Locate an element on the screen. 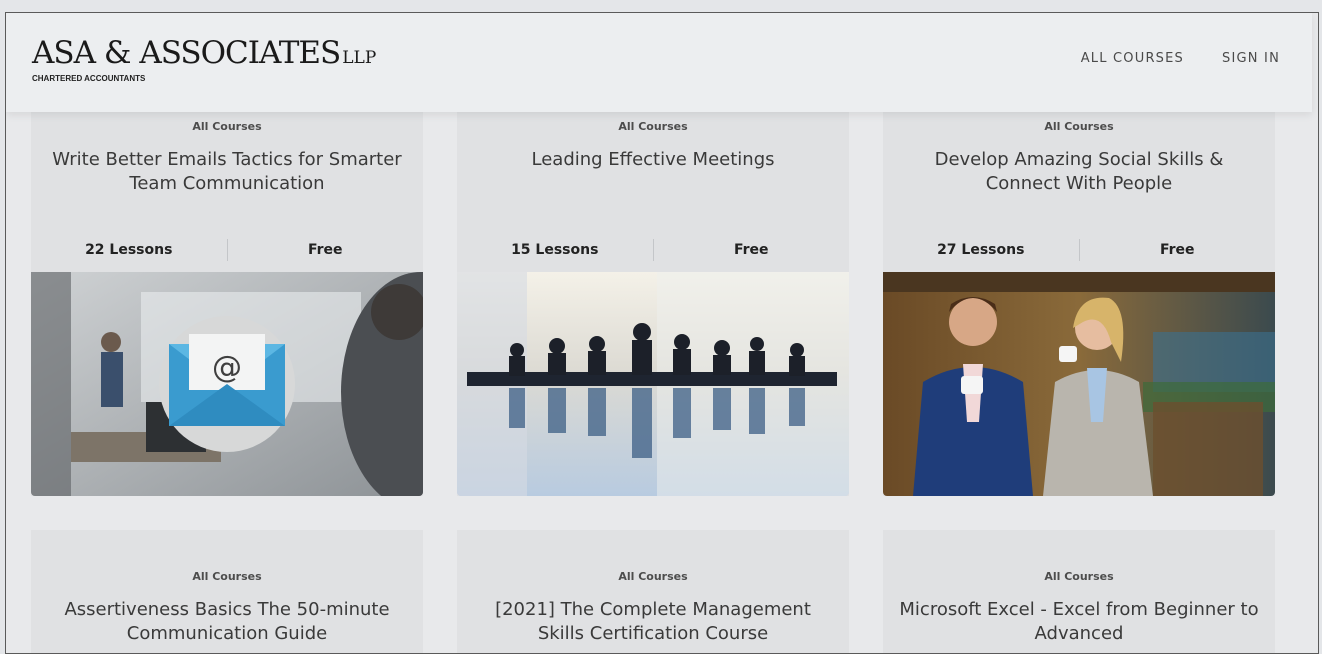  top-nav: ALL COURSES SIGN IN is located at coordinates (1180, 58).